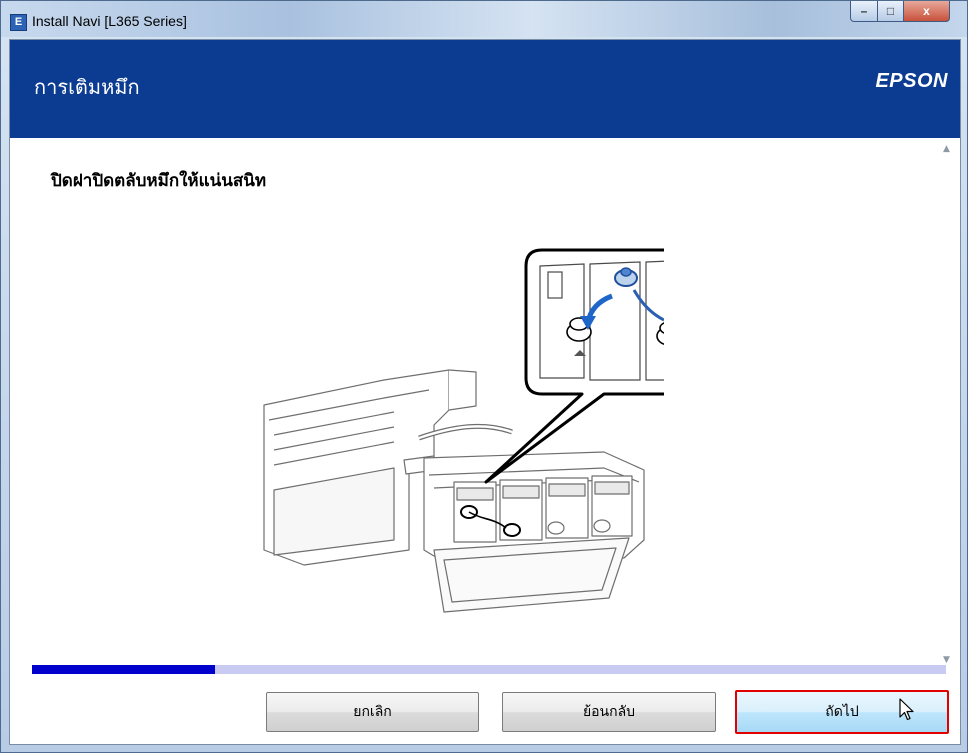 The width and height of the screenshot is (968, 753). I want to click on instruction-text: ปิดฝาปิดตลับหมึกให้แน่นสนิท, so click(159, 181).